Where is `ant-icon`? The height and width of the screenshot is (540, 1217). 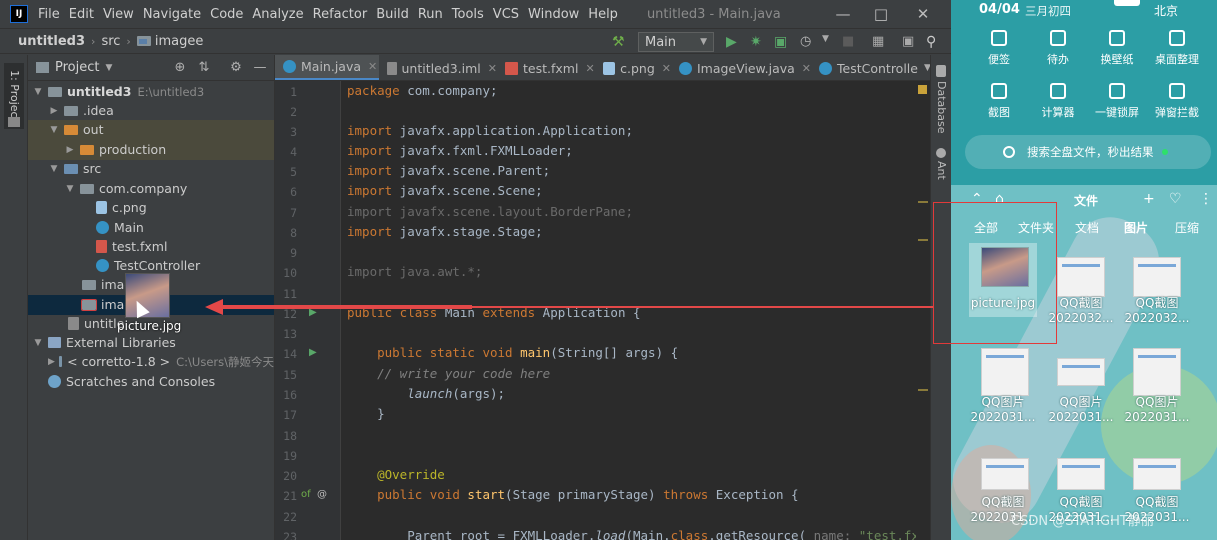
ant-icon is located at coordinates (941, 153).